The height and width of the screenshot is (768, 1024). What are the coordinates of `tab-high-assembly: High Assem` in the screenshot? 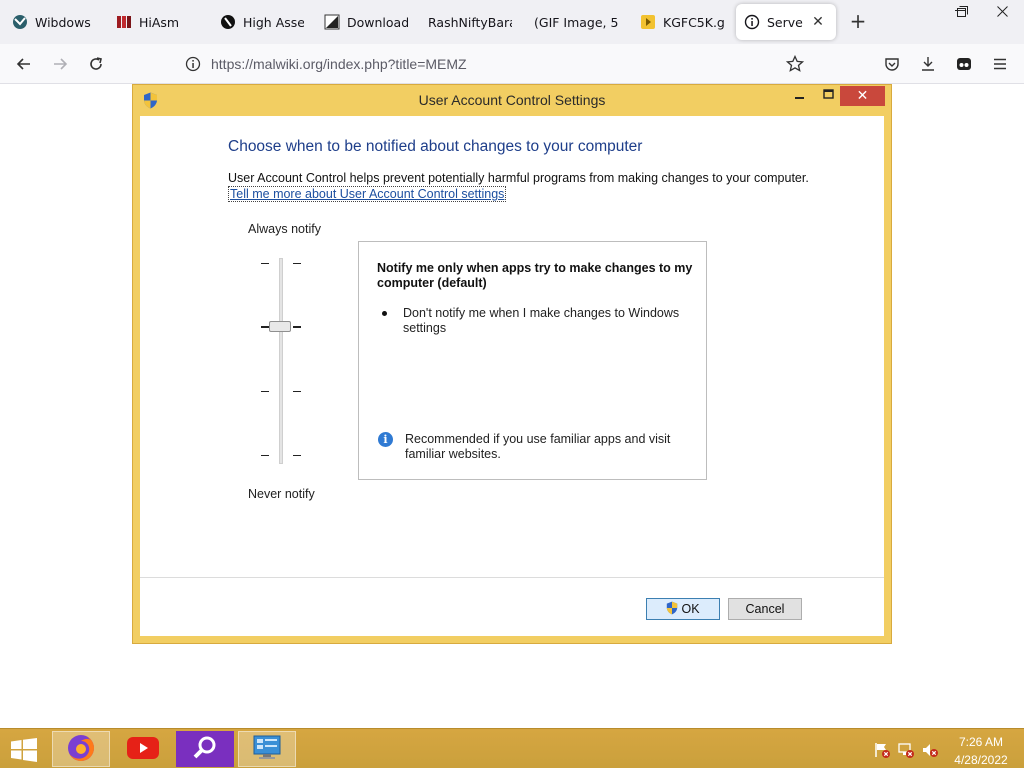 It's located at (262, 22).